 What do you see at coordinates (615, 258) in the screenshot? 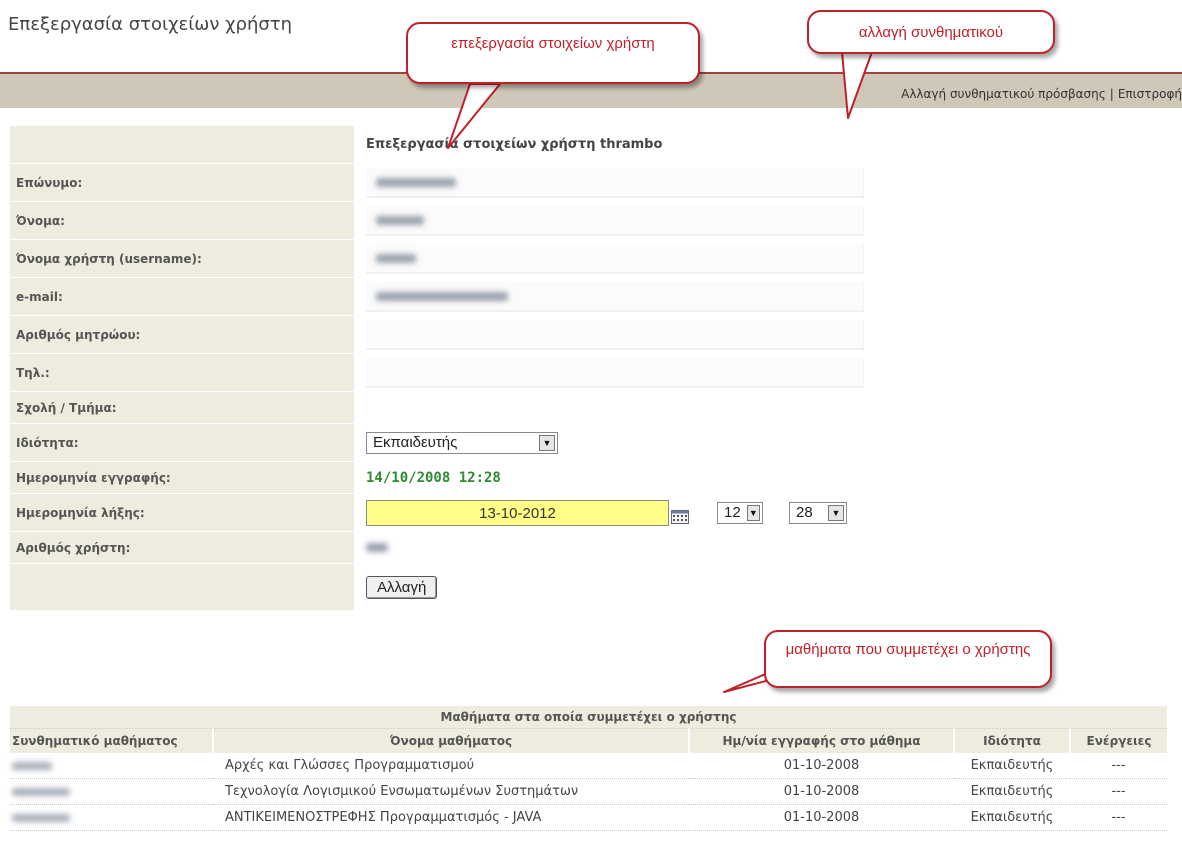
I see `username-field` at bounding box center [615, 258].